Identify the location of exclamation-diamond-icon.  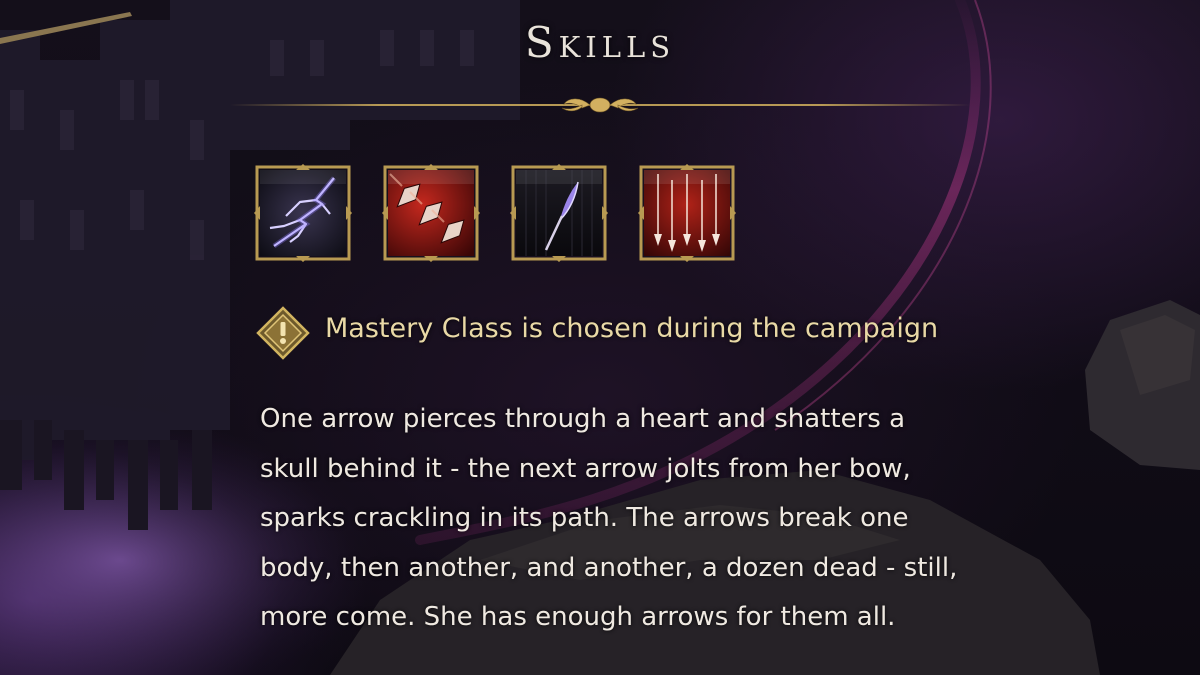
(283, 333).